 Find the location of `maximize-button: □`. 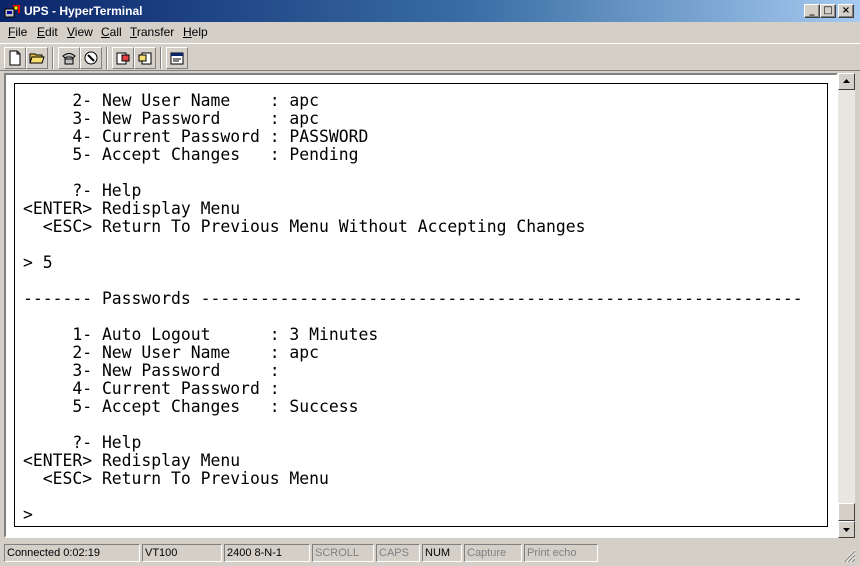

maximize-button: □ is located at coordinates (828, 11).